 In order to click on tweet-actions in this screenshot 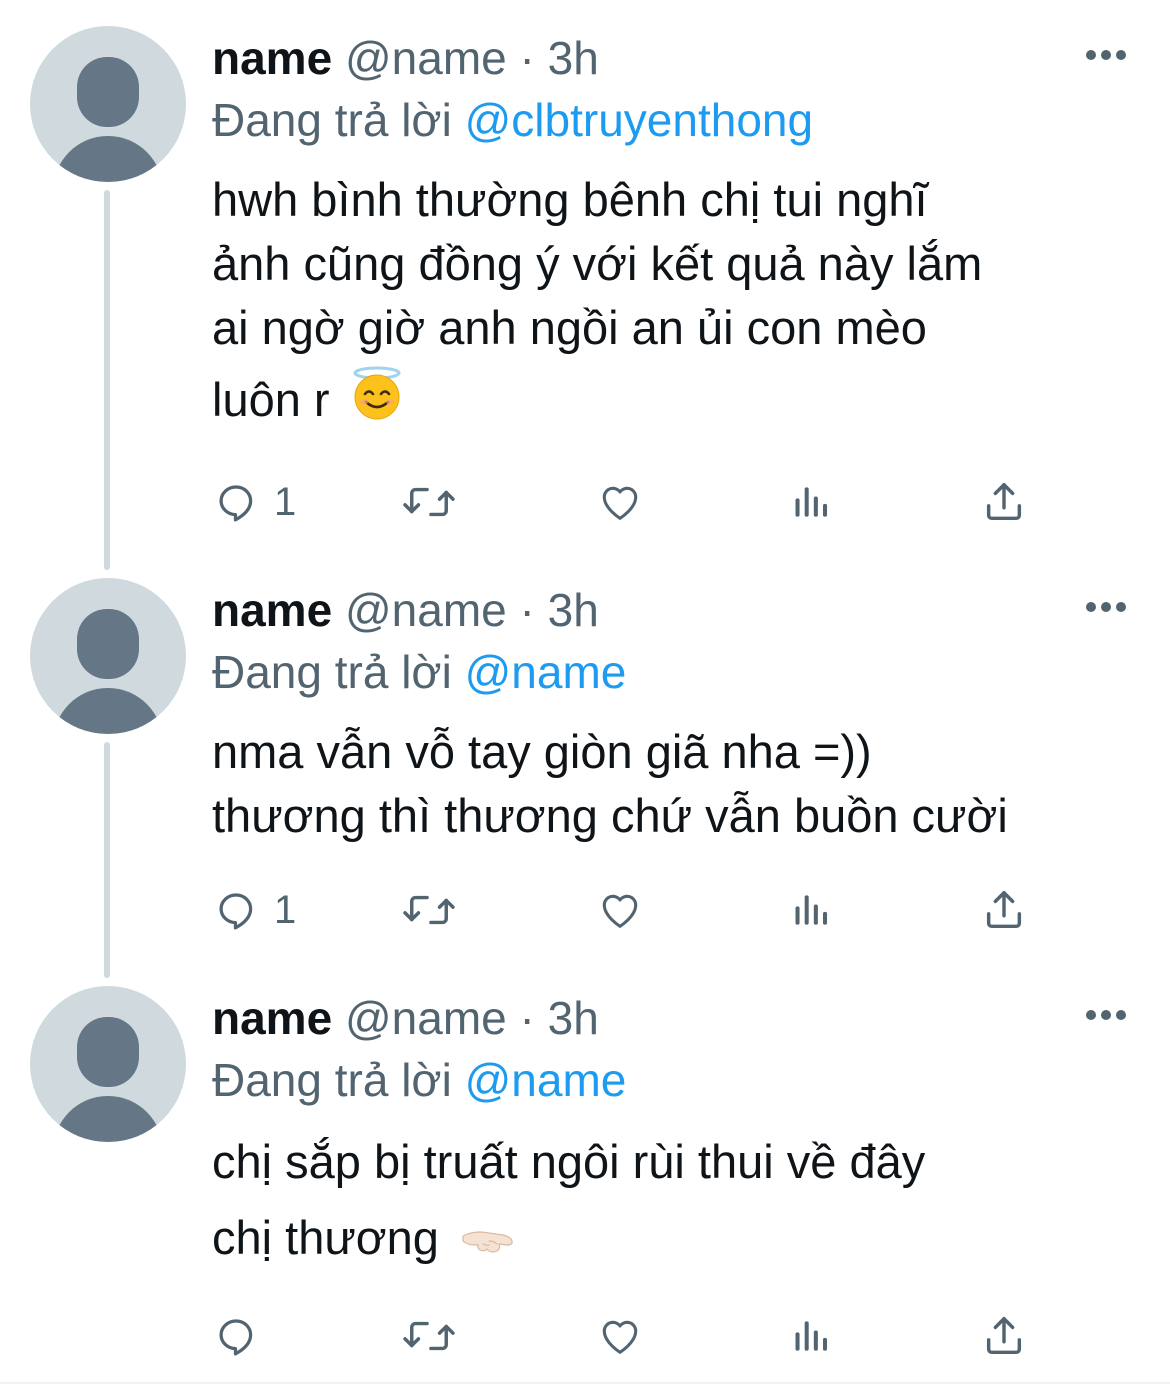, I will do `click(585, 1336)`.